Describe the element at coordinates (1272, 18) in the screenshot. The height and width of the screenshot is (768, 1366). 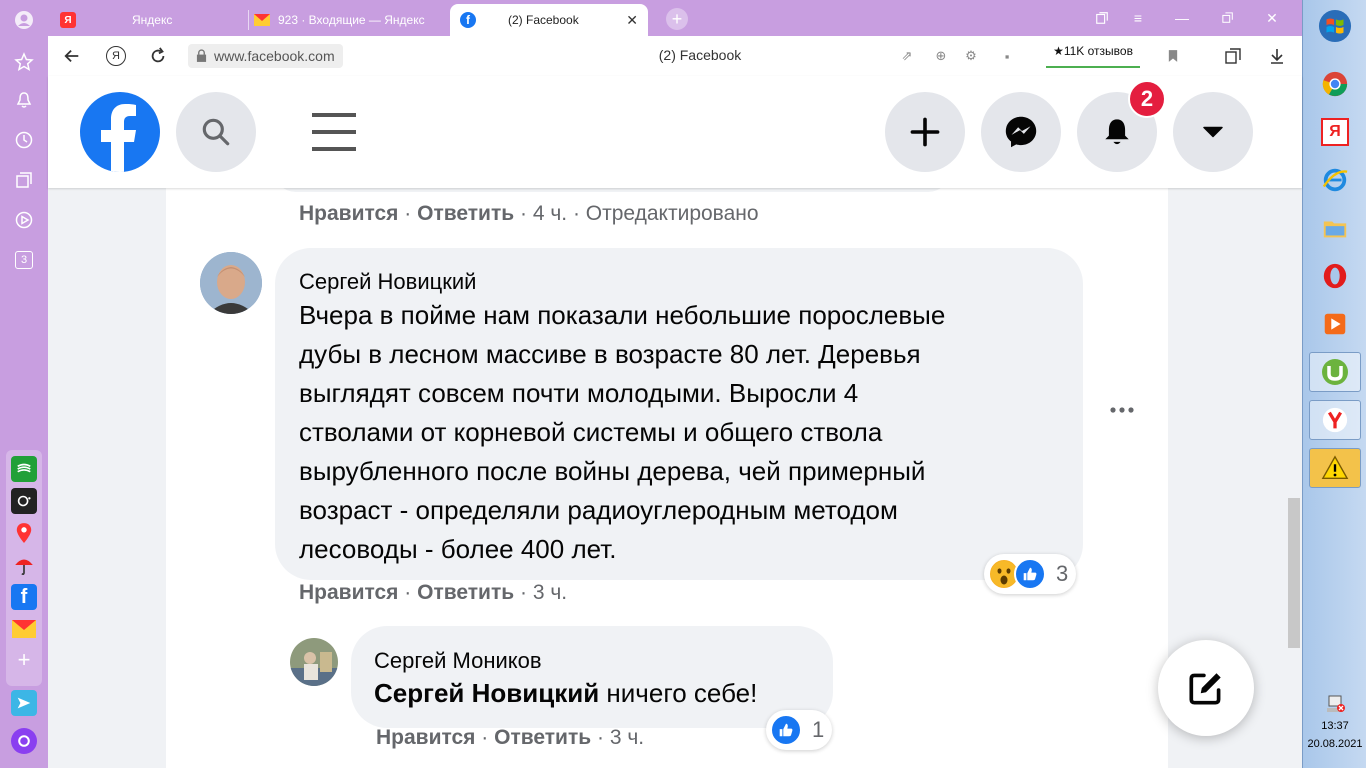
I see `close-window-icon: ✕` at that location.